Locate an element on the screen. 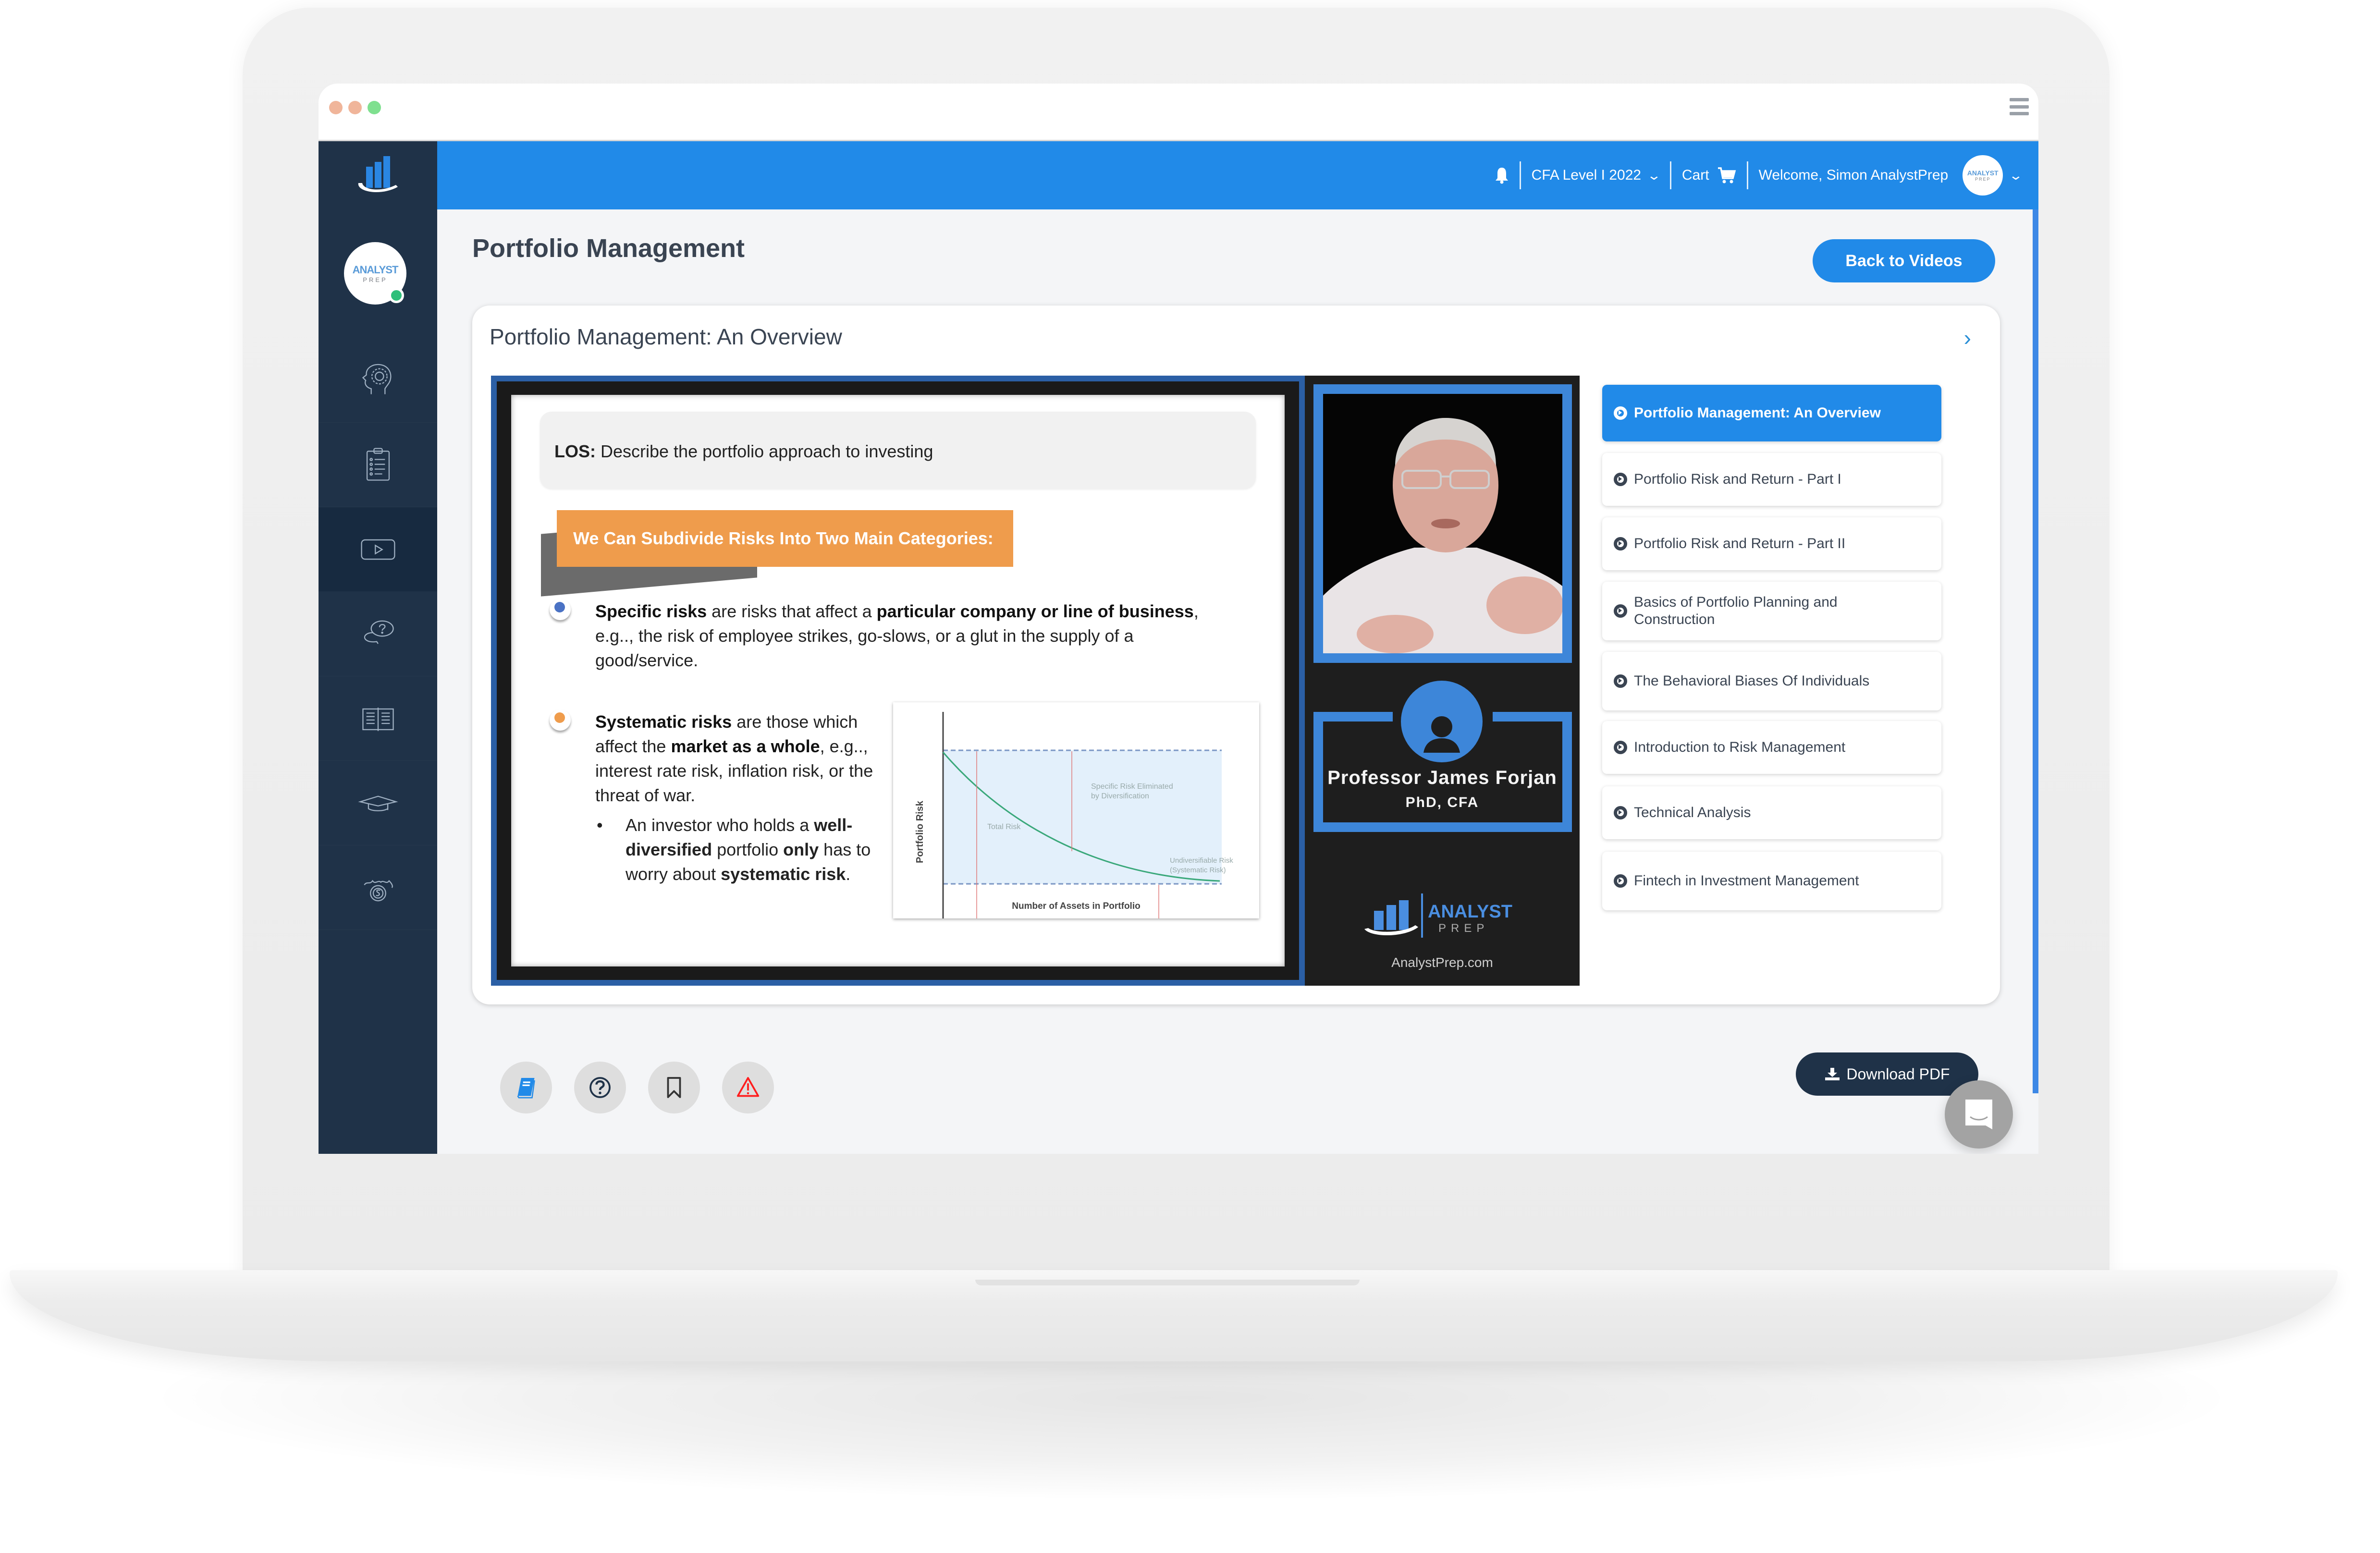  los-label: LOS: is located at coordinates (575, 451).